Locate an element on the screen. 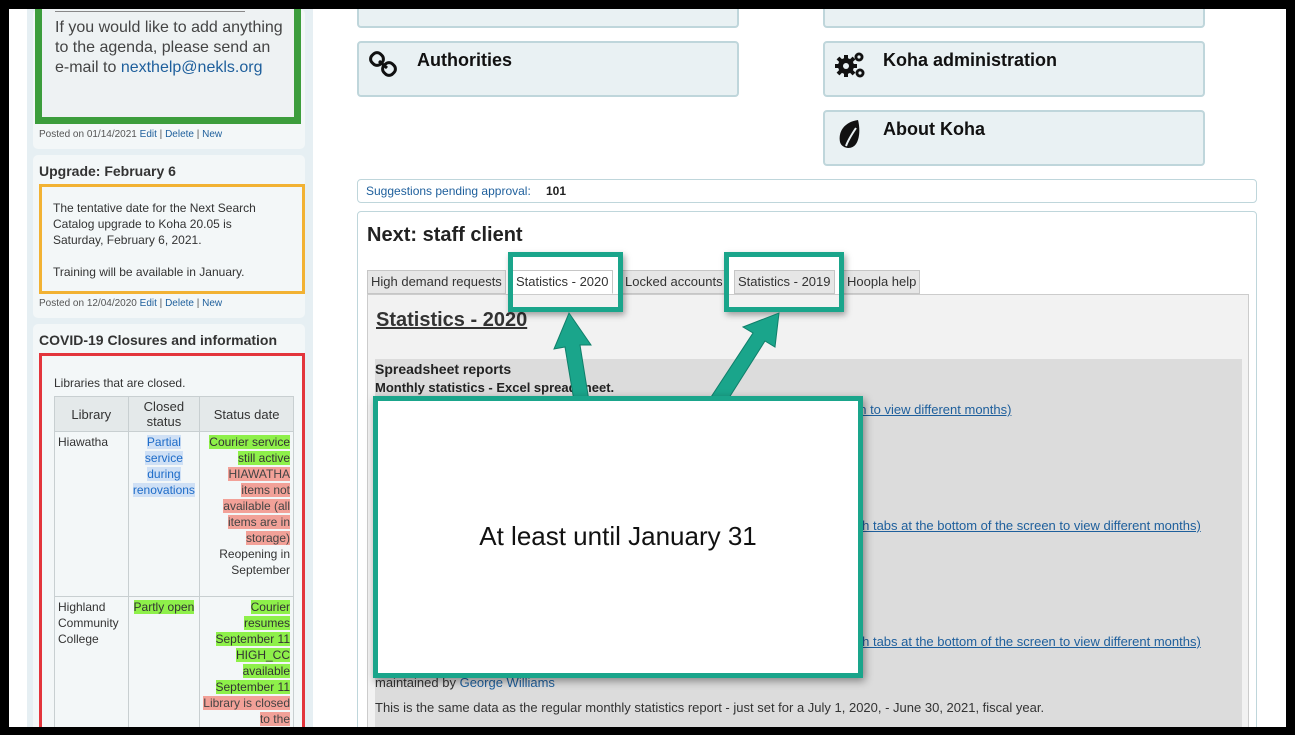 This screenshot has width=1295, height=735. callout-text: At least until January 31 is located at coordinates (618, 536).